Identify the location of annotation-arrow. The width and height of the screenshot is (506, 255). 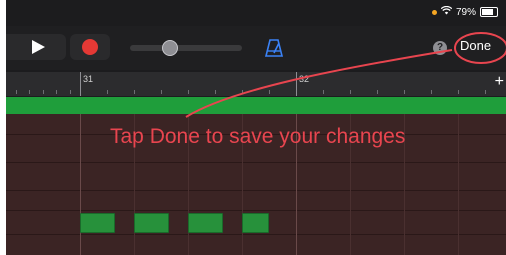
(319, 83).